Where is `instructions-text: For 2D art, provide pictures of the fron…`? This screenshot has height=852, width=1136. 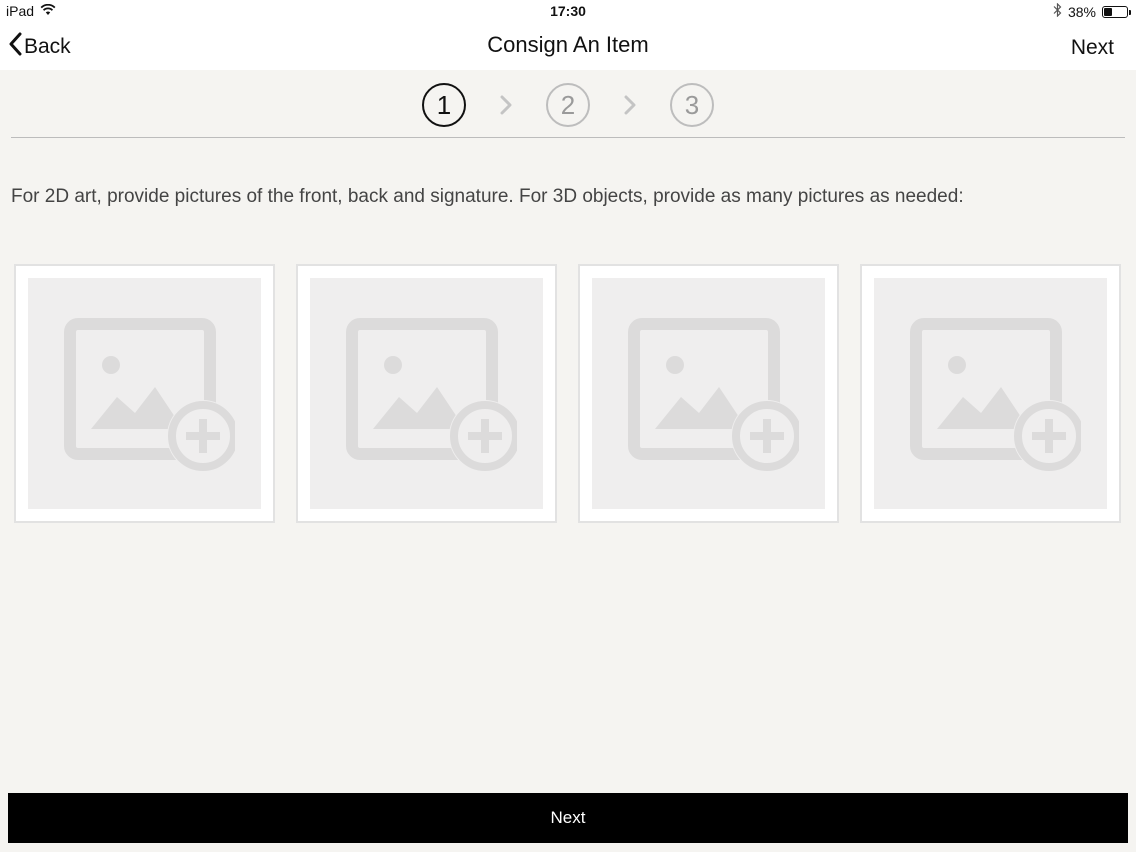
instructions-text: For 2D art, provide pictures of the fron… is located at coordinates (487, 196).